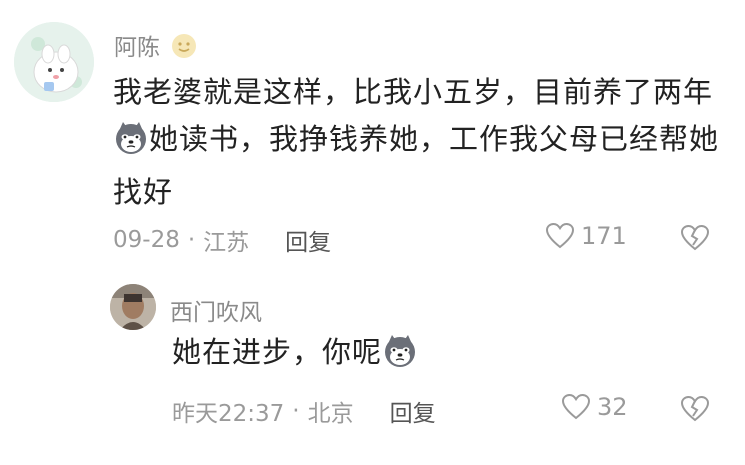 This screenshot has width=745, height=465. What do you see at coordinates (330, 414) in the screenshot?
I see `reply-location: 北京` at bounding box center [330, 414].